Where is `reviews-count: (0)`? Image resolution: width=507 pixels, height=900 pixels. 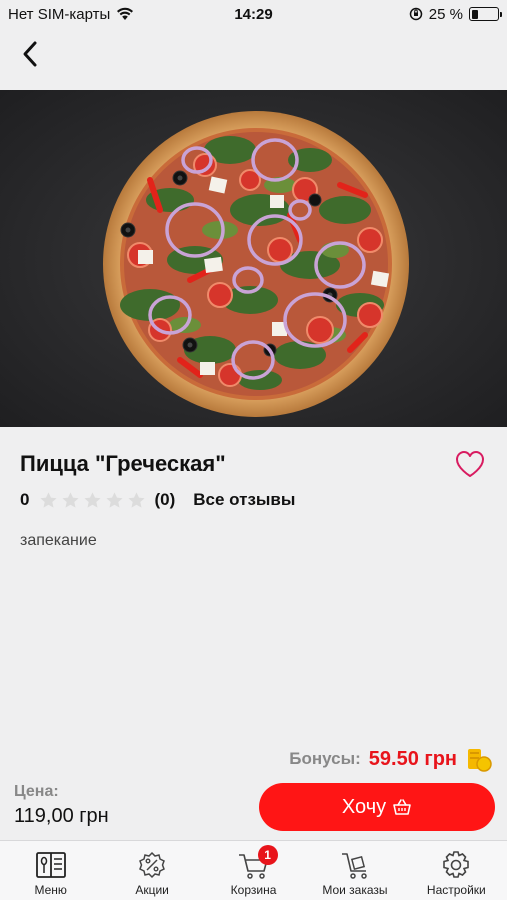 reviews-count: (0) is located at coordinates (165, 499).